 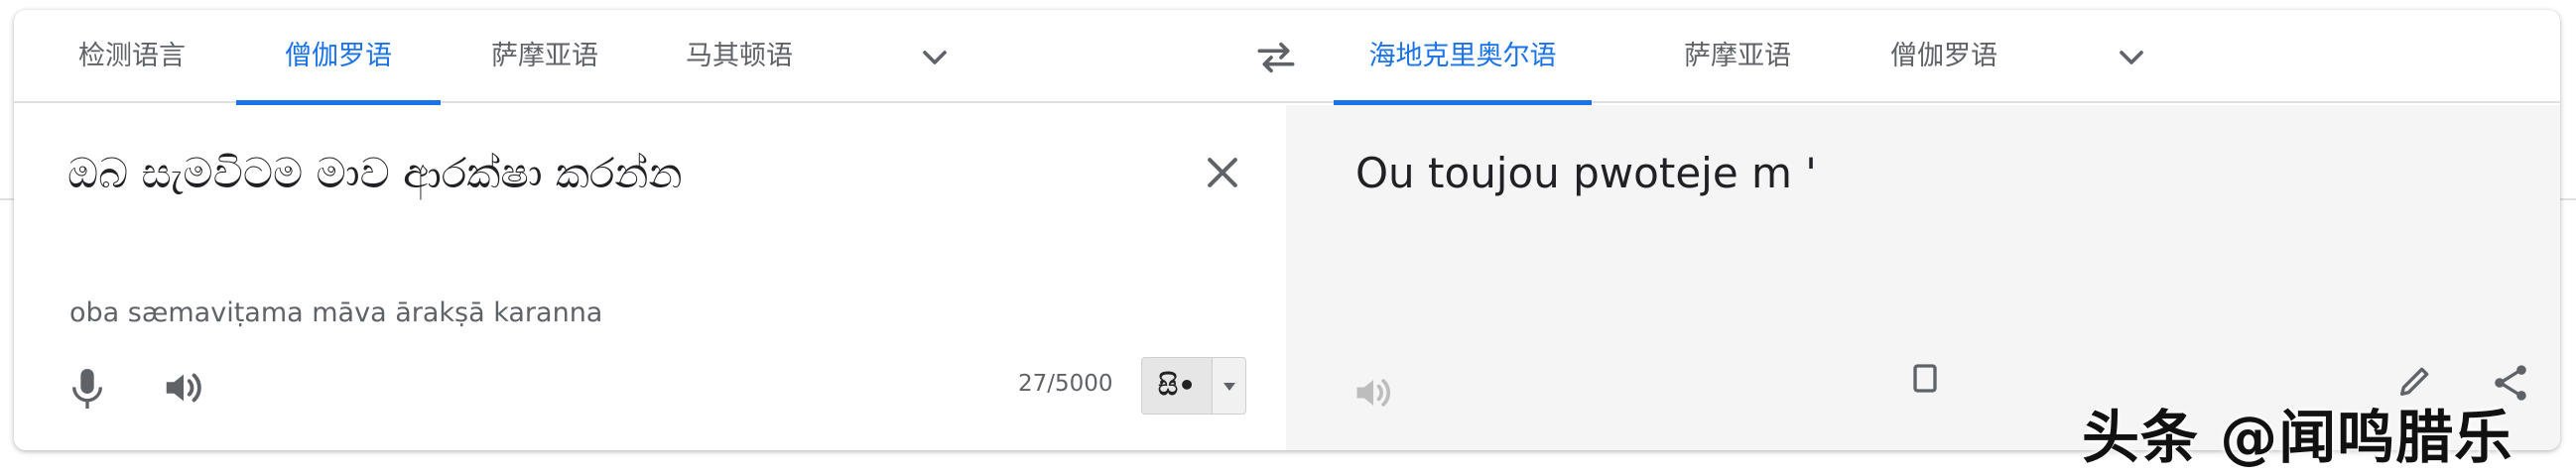 I want to click on input-tools-divider, so click(x=1212, y=386).